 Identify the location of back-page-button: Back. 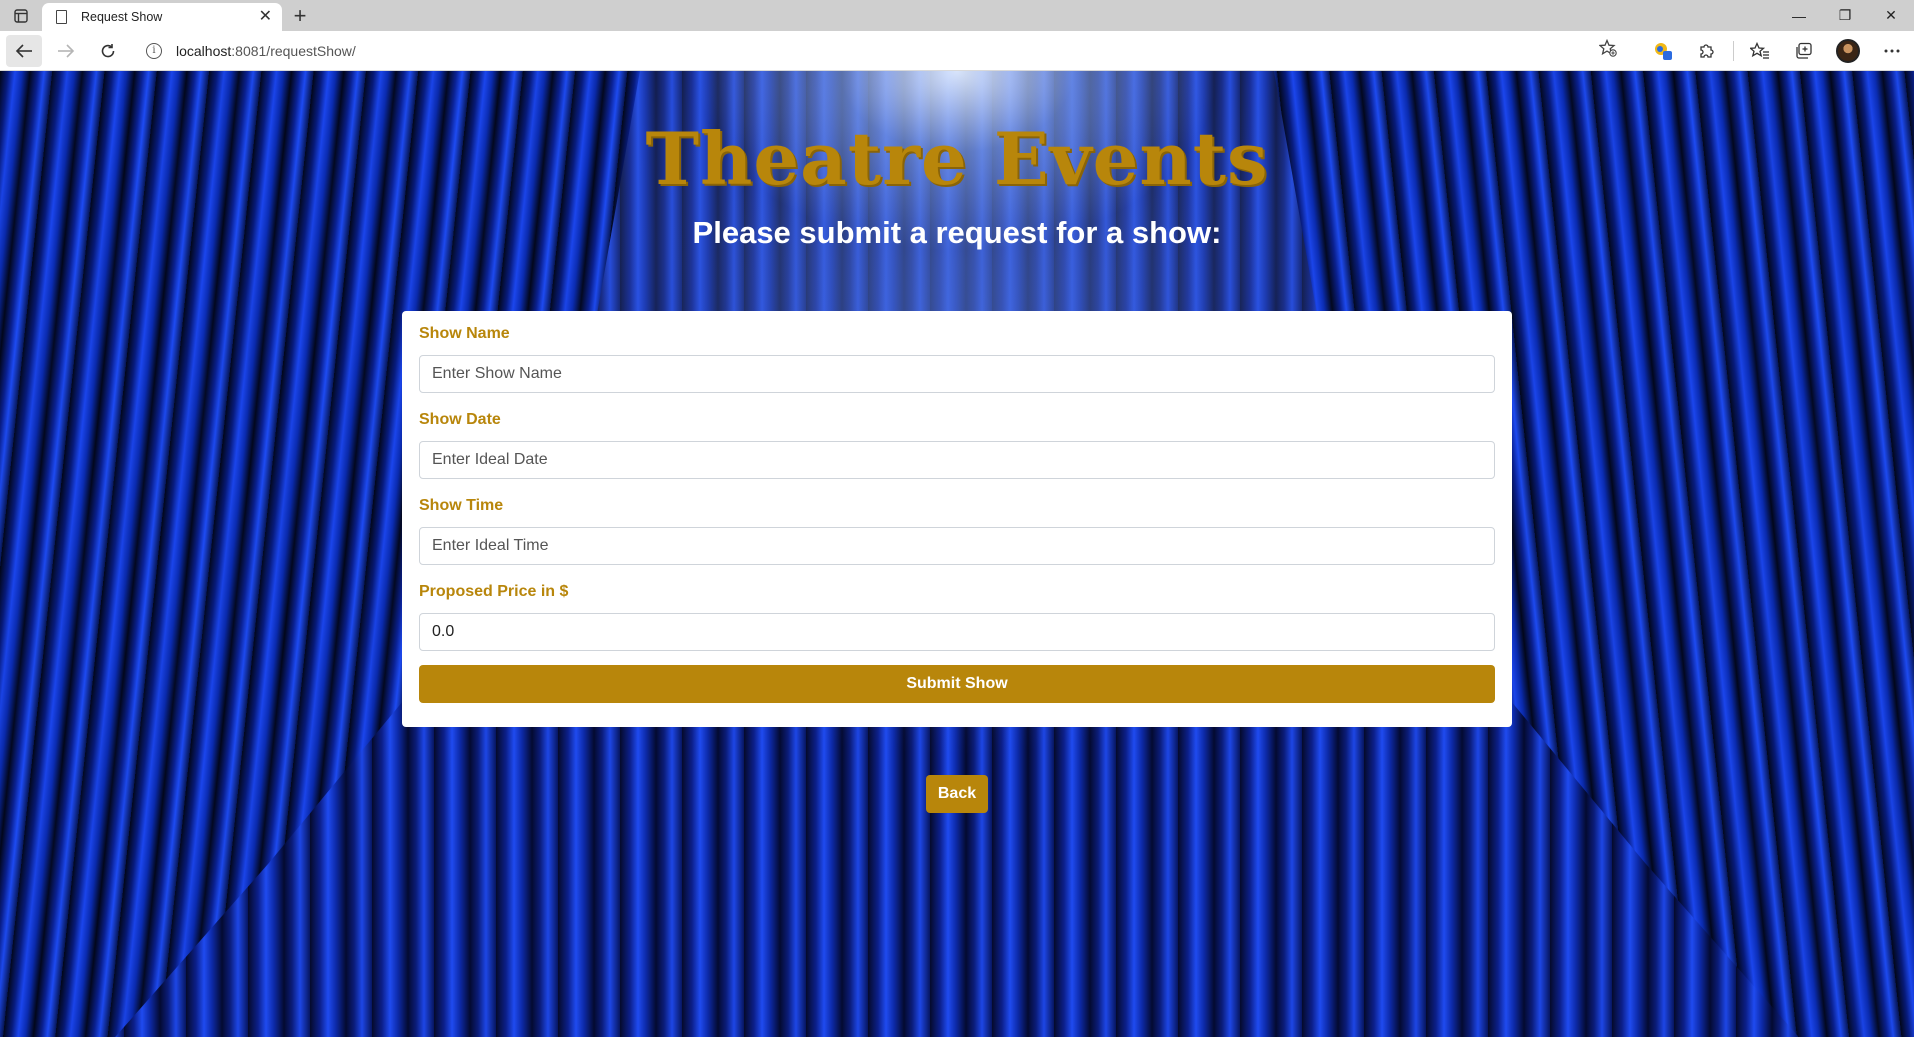
(957, 794).